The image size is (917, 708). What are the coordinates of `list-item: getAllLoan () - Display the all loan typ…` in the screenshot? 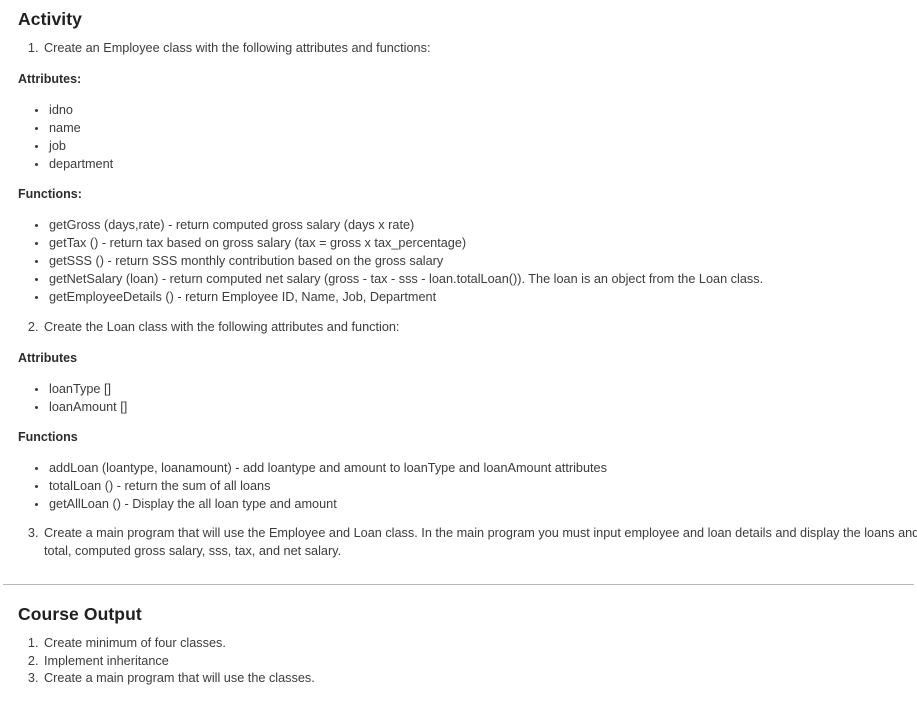 It's located at (482, 504).